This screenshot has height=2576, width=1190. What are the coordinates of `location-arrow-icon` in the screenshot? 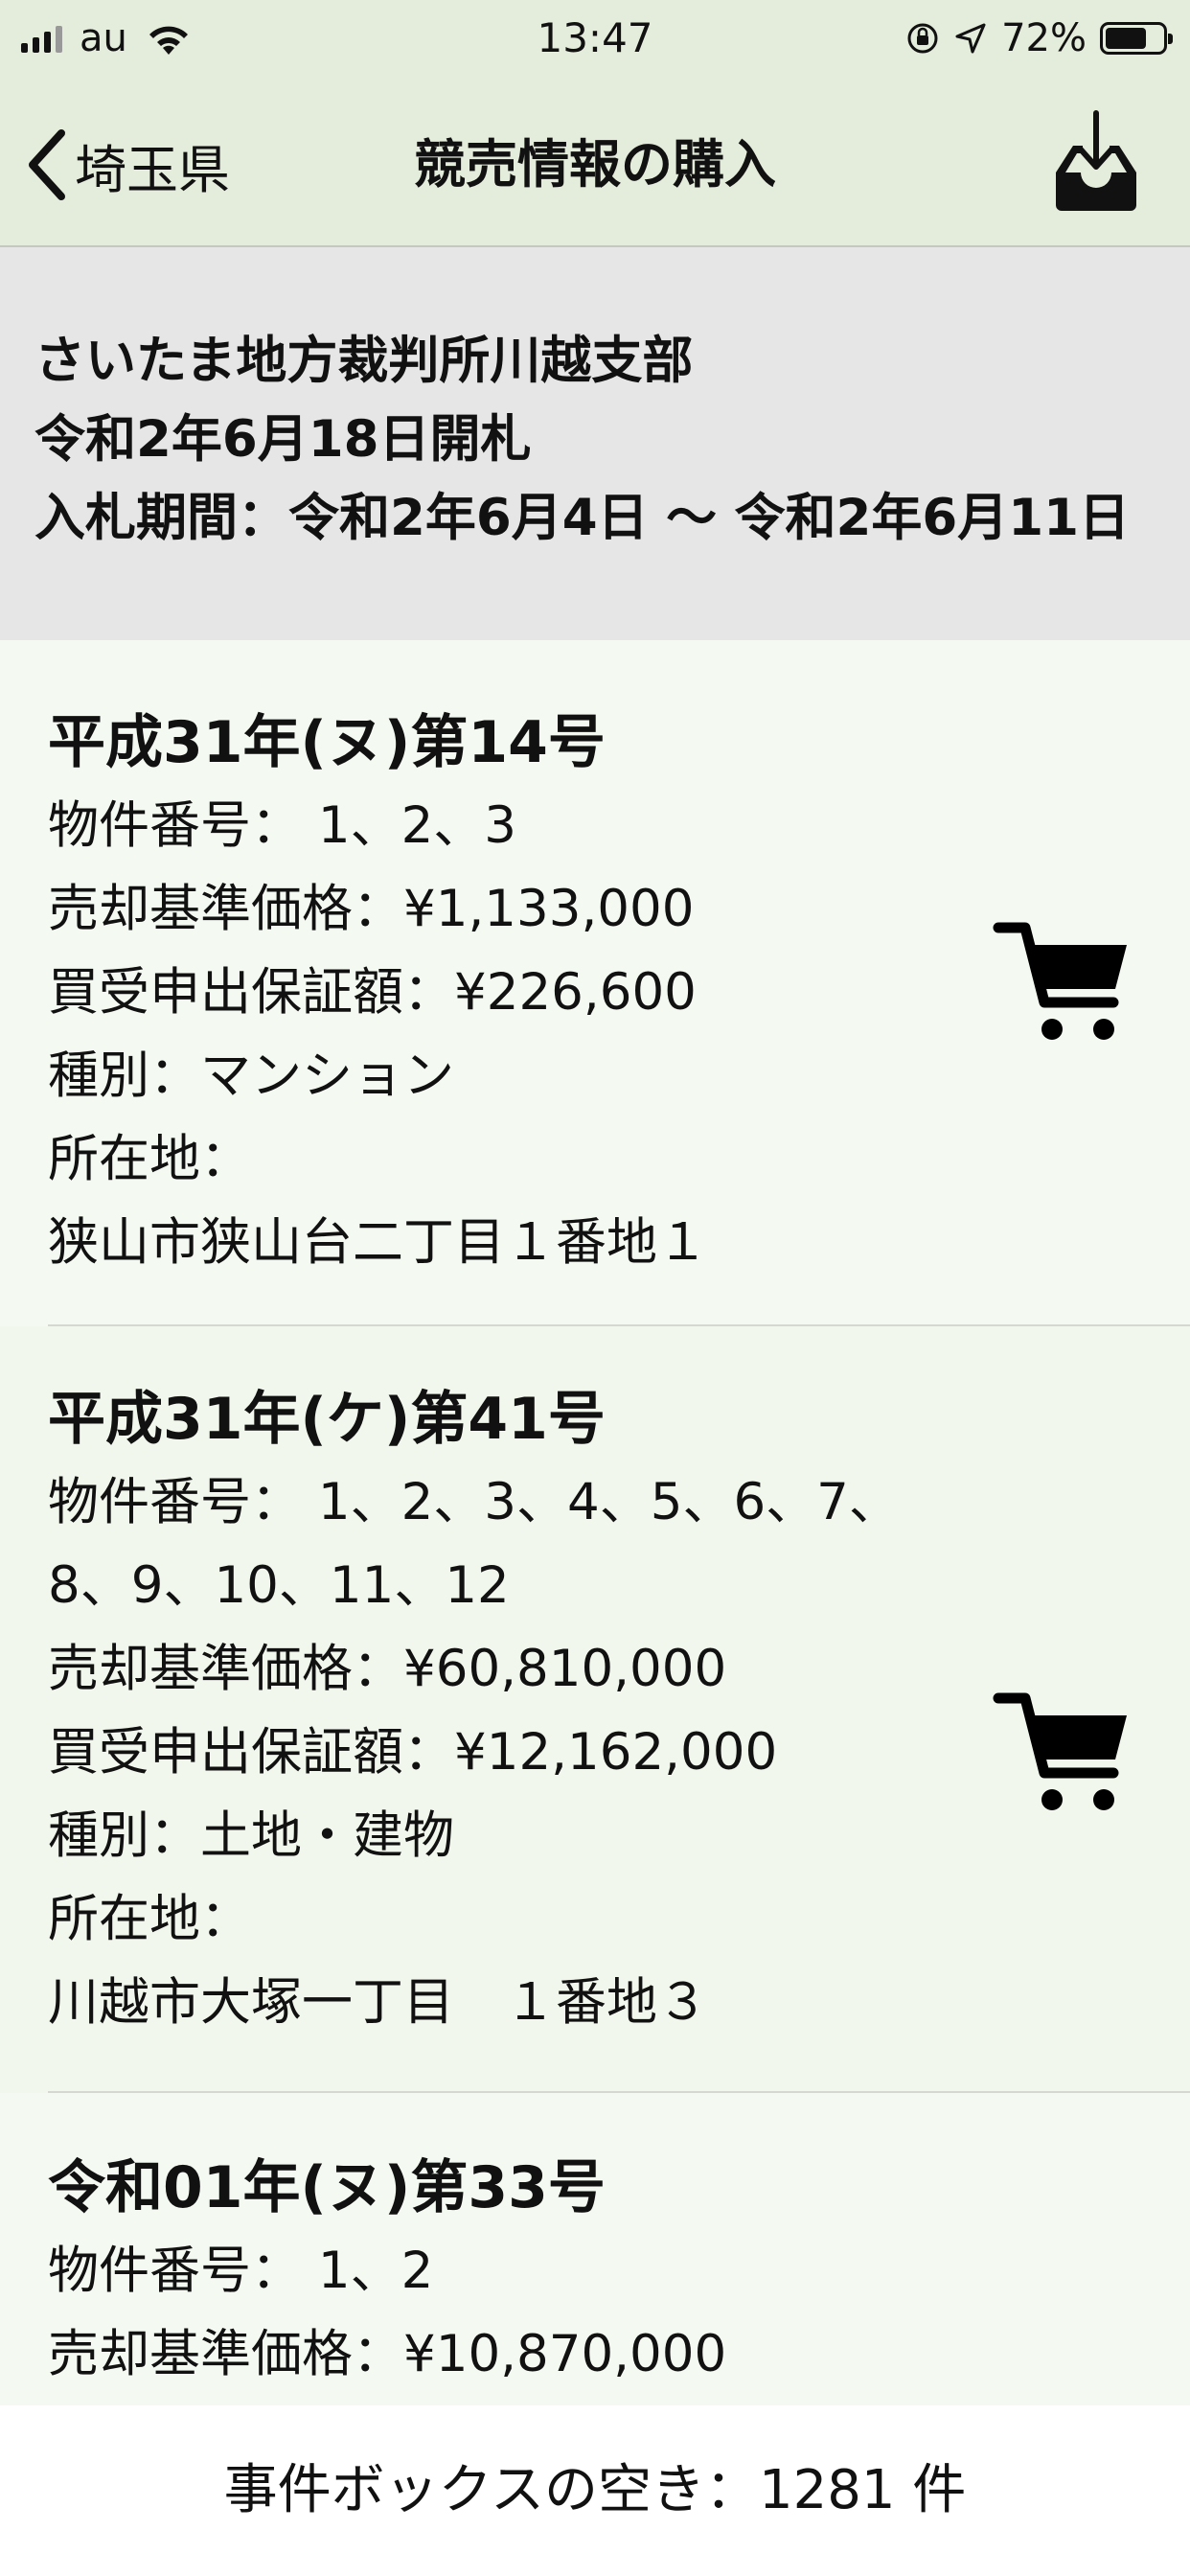 It's located at (971, 38).